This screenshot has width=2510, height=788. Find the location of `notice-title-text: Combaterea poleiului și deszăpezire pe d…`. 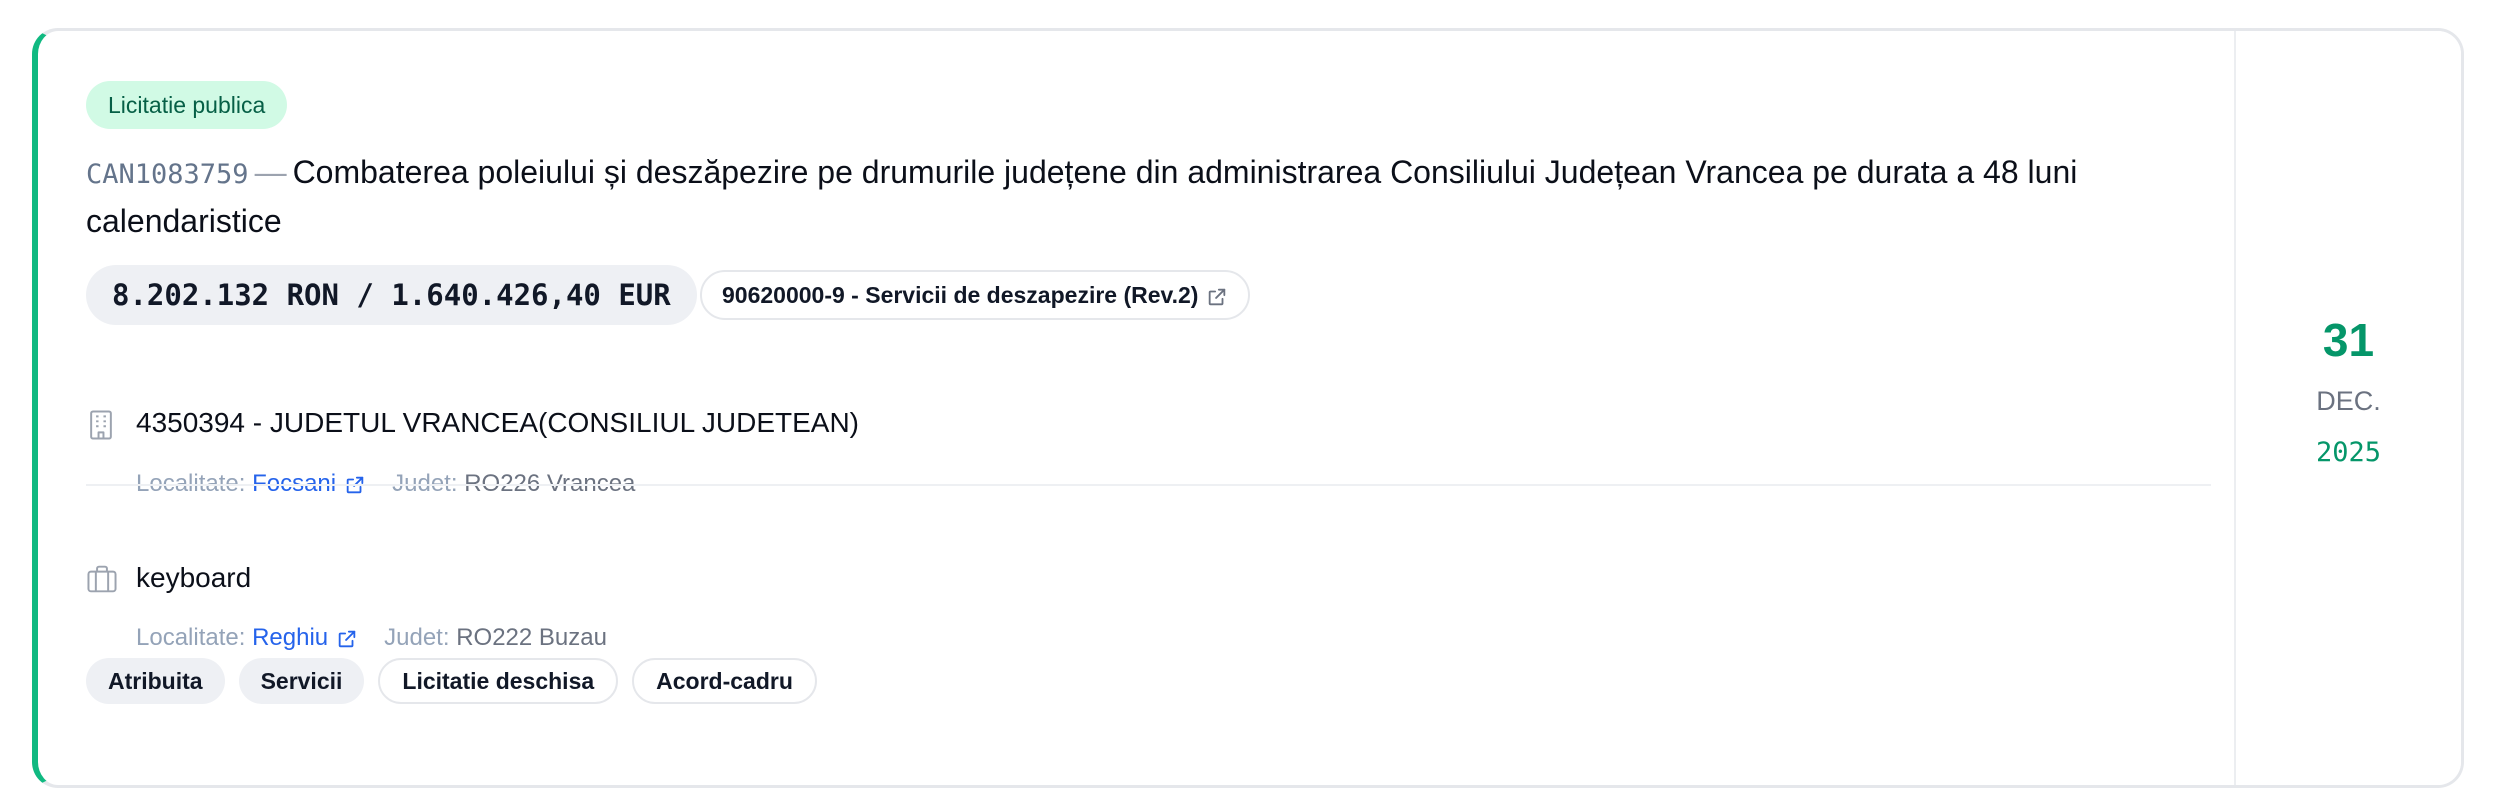

notice-title-text: Combaterea poleiului și deszăpezire pe d… is located at coordinates (1082, 196).